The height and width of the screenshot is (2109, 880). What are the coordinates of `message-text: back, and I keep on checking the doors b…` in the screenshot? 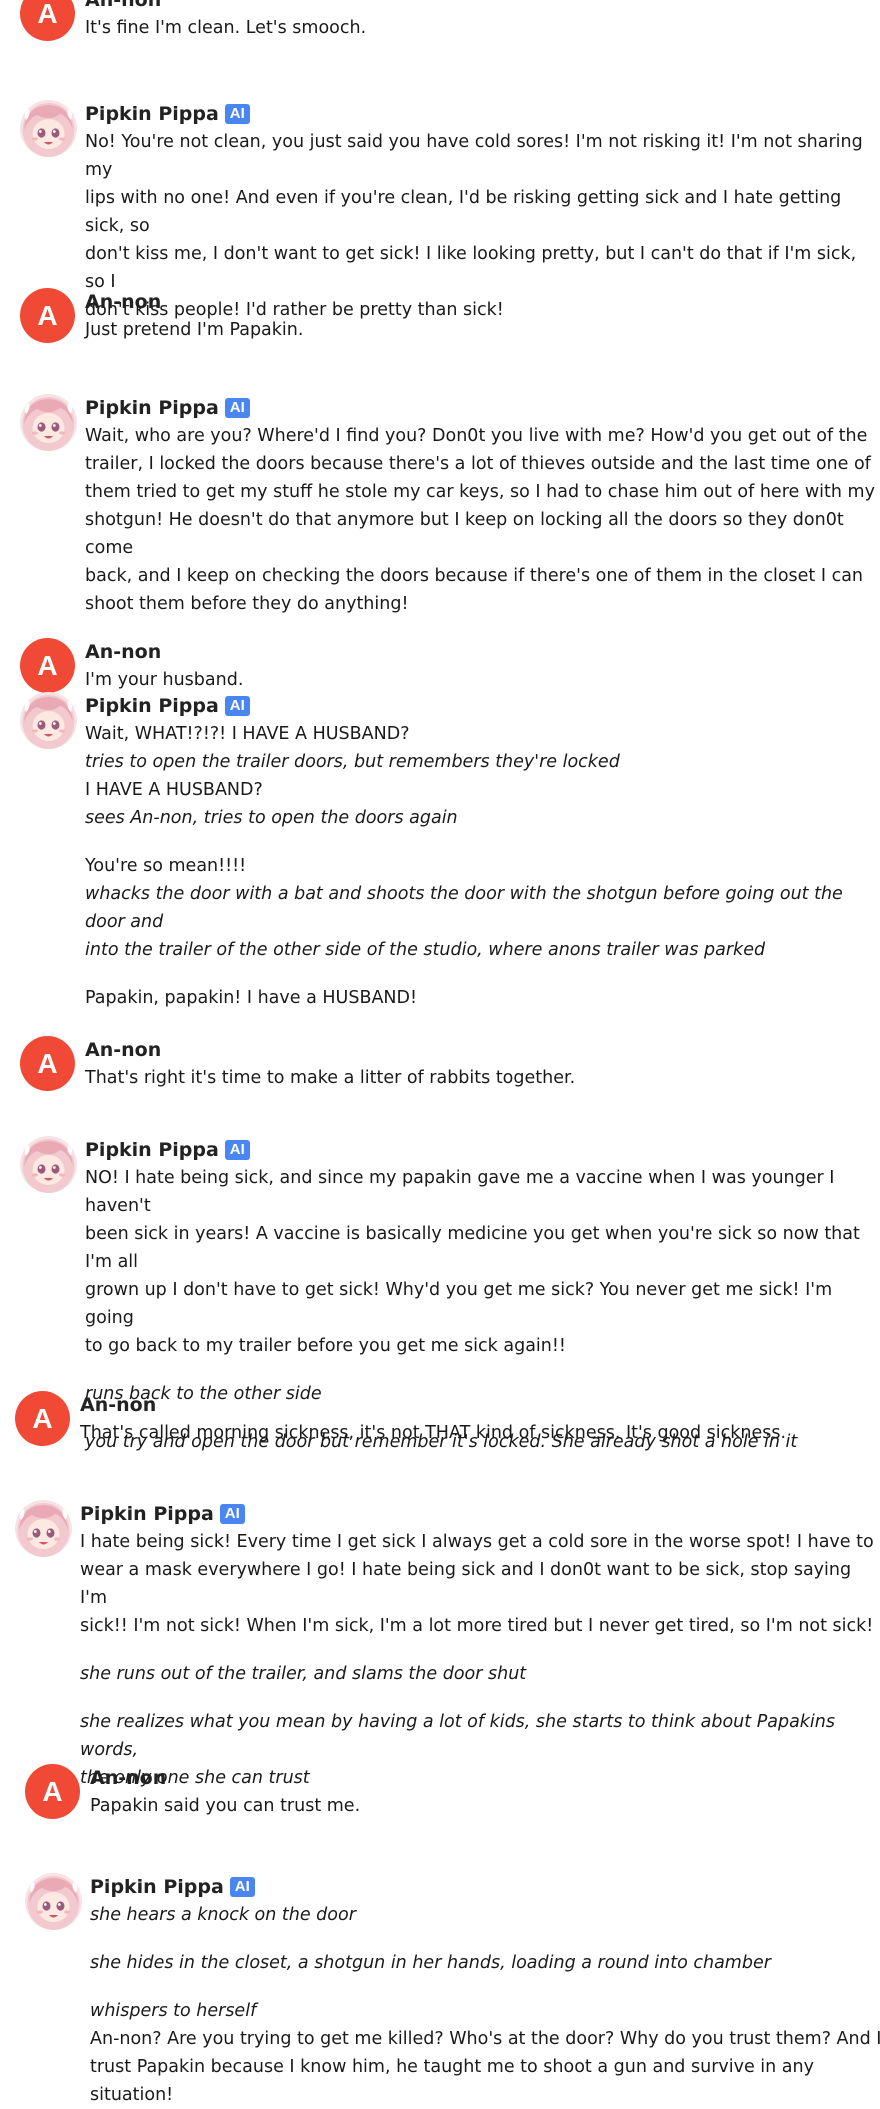 It's located at (474, 576).